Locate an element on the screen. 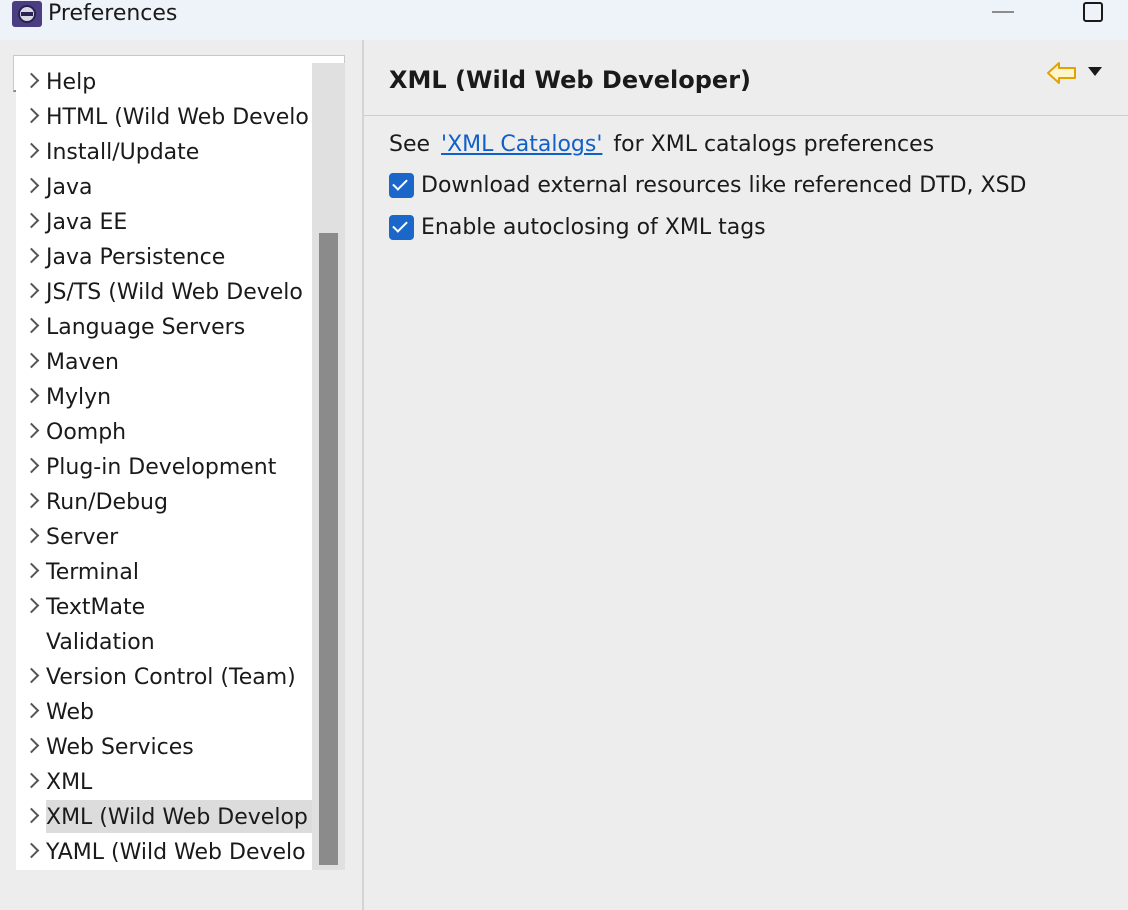 This screenshot has height=910, width=1128. xml-catalogs-link: 'XML Catalogs' is located at coordinates (521, 144).